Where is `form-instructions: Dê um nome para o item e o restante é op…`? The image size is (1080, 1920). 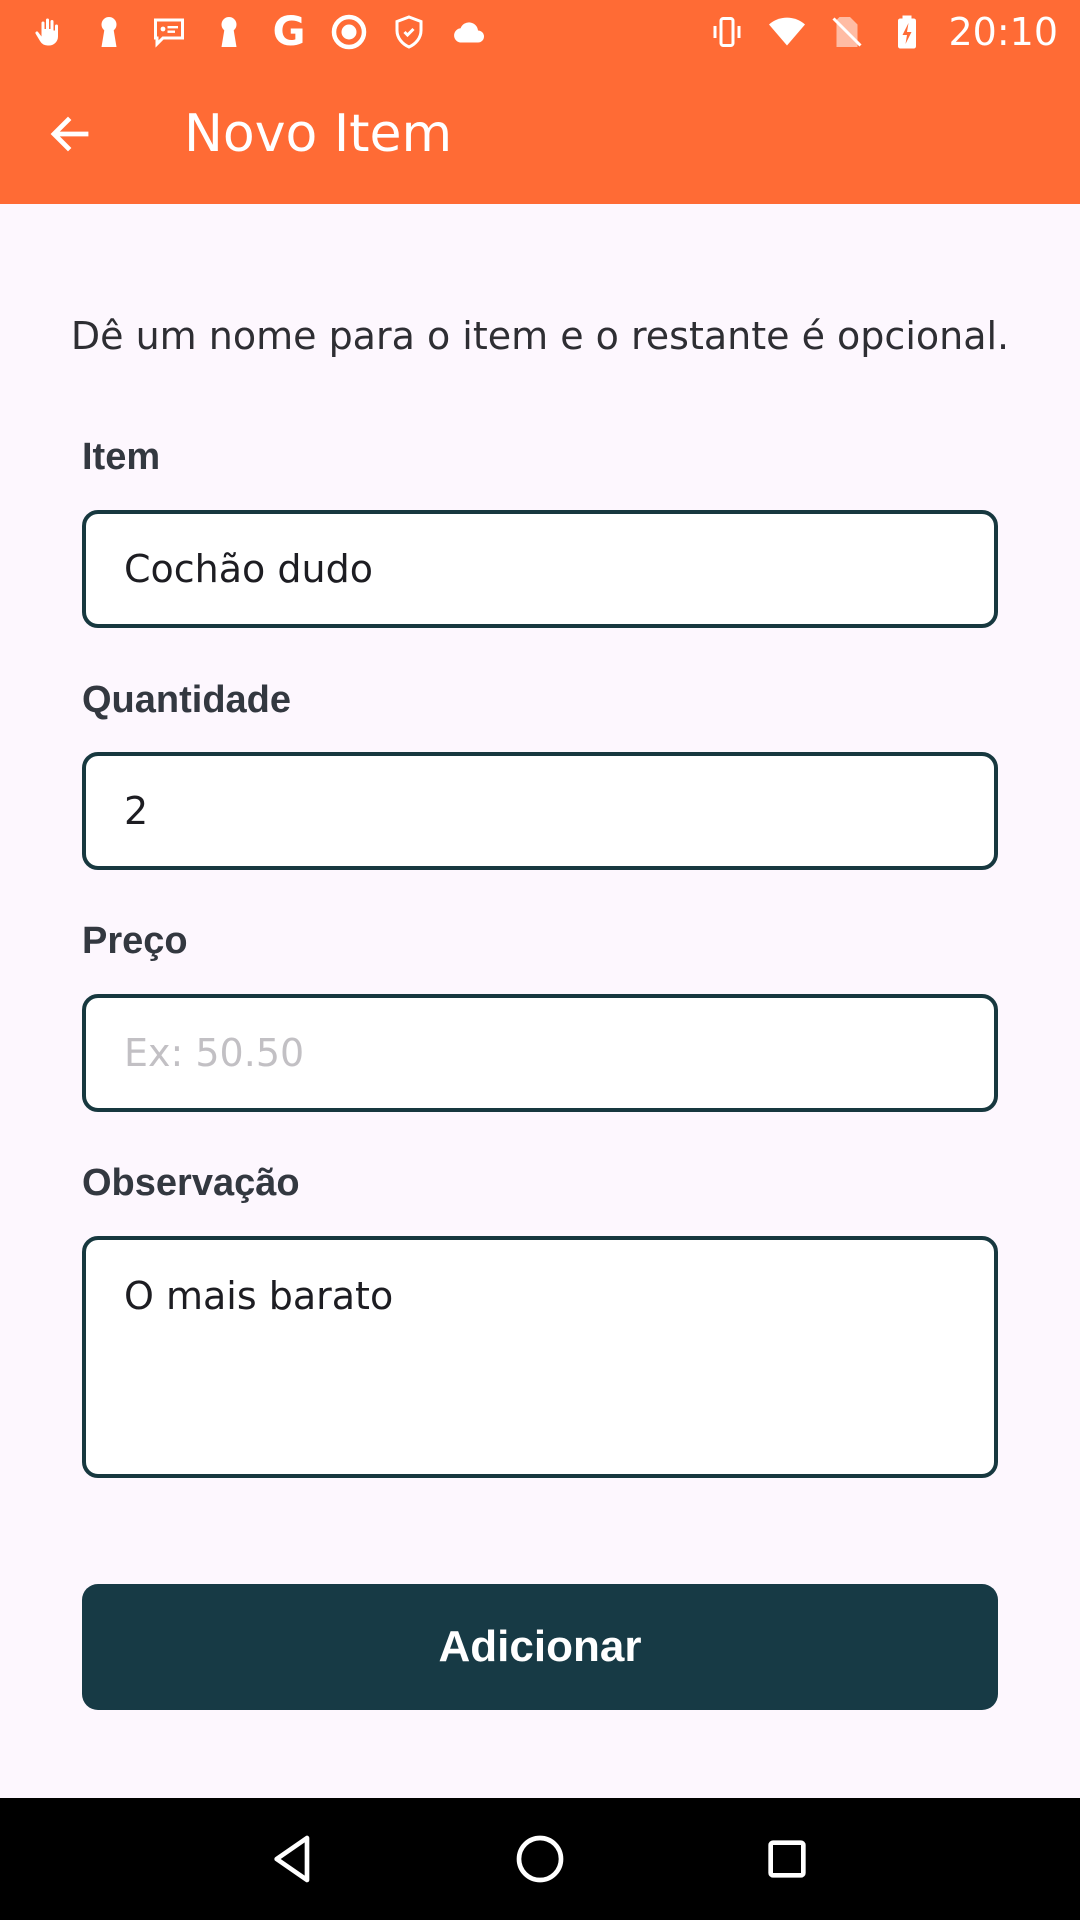
form-instructions: Dê um nome para o item e o restante é op… is located at coordinates (540, 336).